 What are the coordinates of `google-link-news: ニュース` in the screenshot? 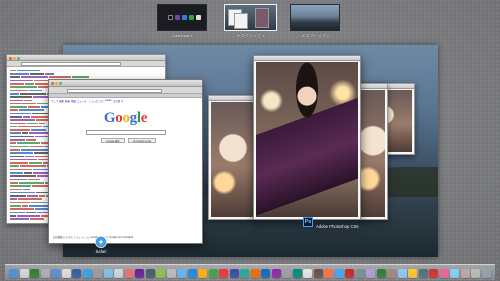 It's located at (81, 101).